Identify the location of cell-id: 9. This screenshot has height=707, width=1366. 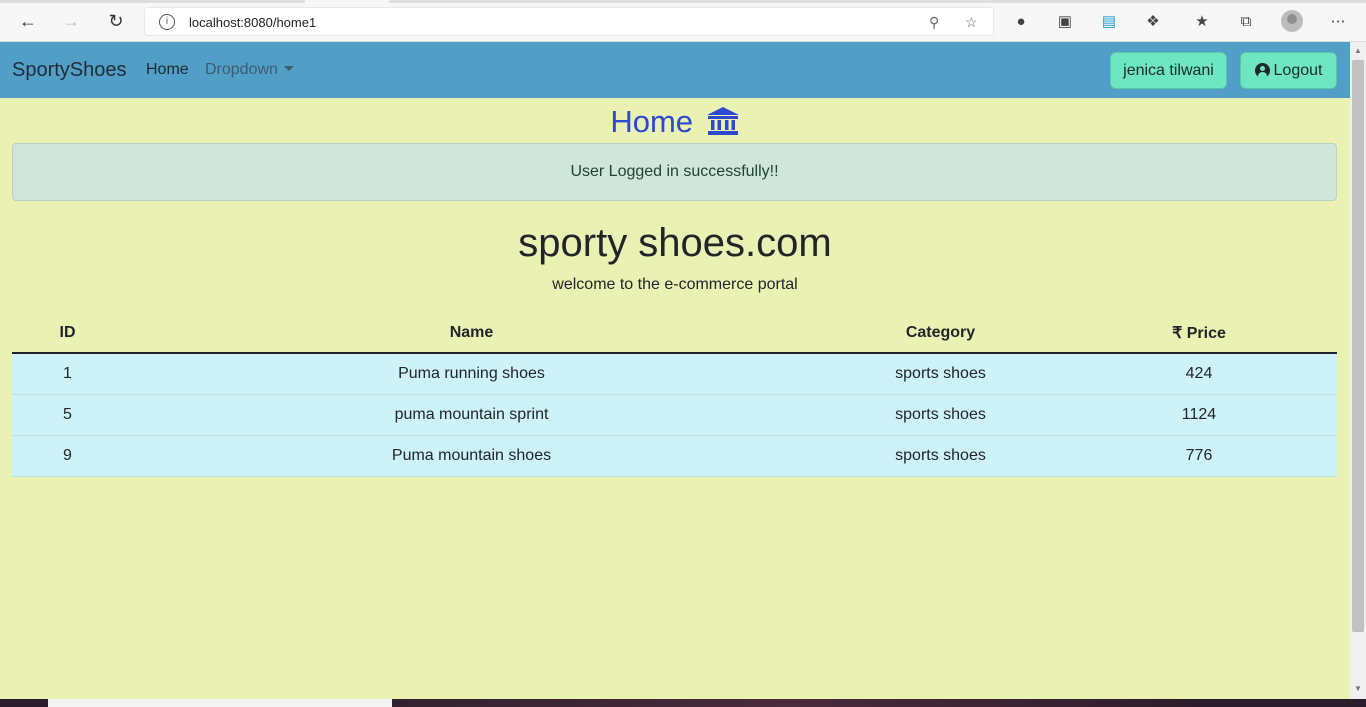
(67, 456).